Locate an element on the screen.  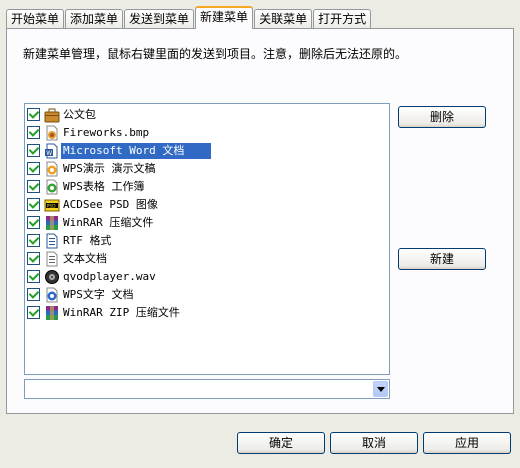
item-label: WinRAR 压缩文件 is located at coordinates (108, 222).